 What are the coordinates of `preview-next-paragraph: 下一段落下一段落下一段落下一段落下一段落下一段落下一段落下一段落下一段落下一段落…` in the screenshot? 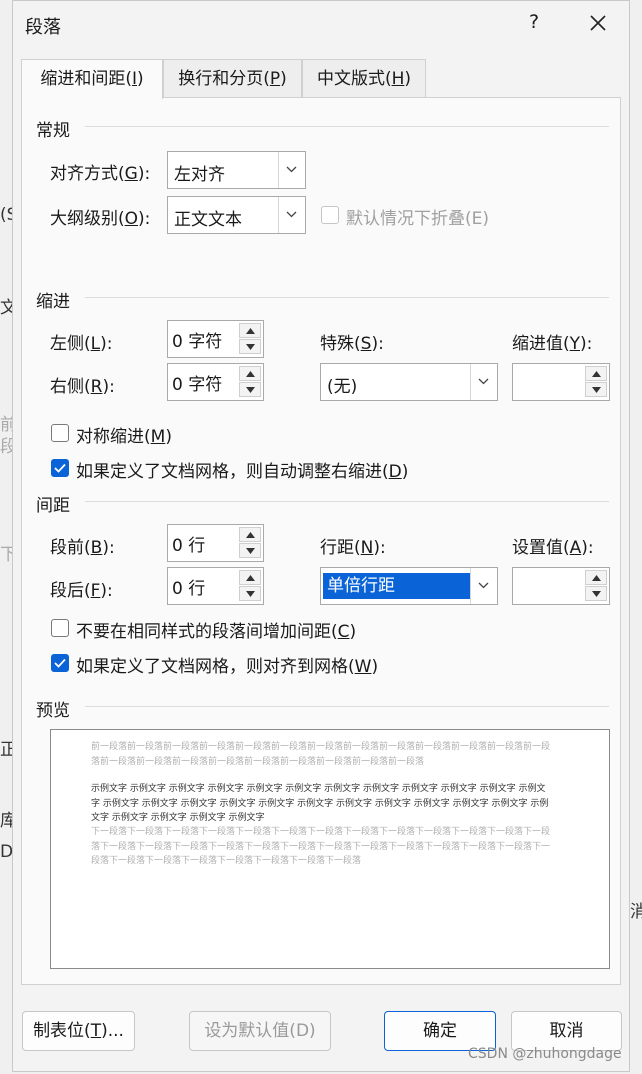 It's located at (321, 846).